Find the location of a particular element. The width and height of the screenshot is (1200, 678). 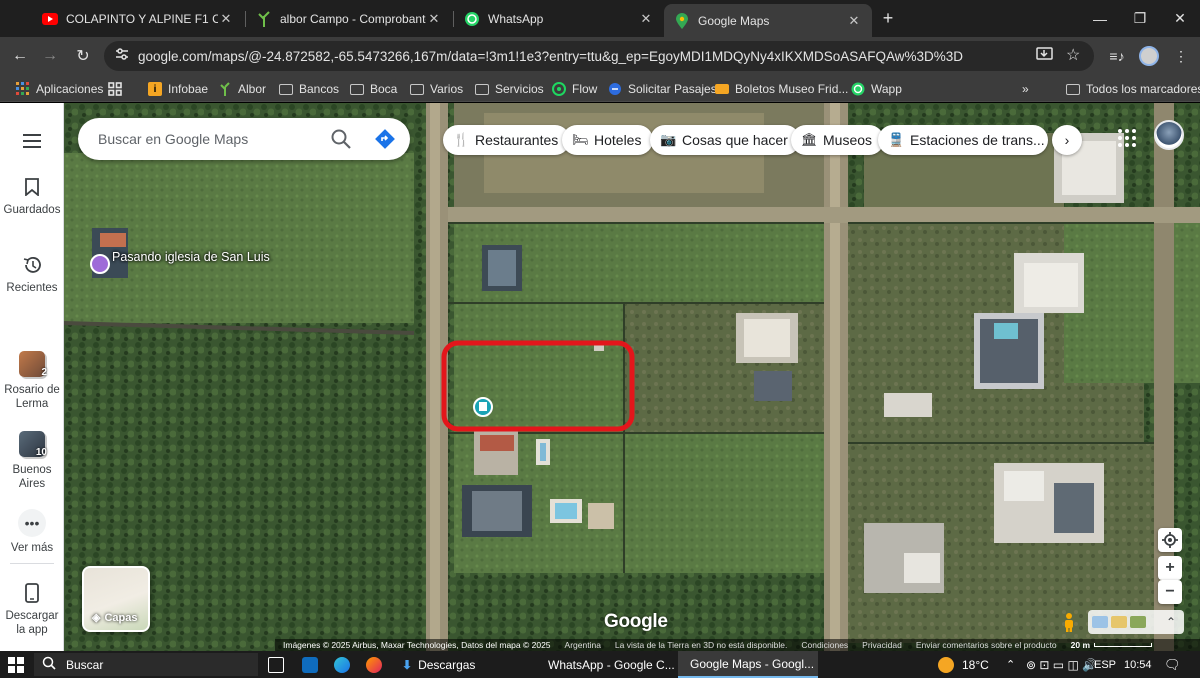

chip-cosas-que-hacer: 📷 Cosas que hacer is located at coordinates (725, 140).